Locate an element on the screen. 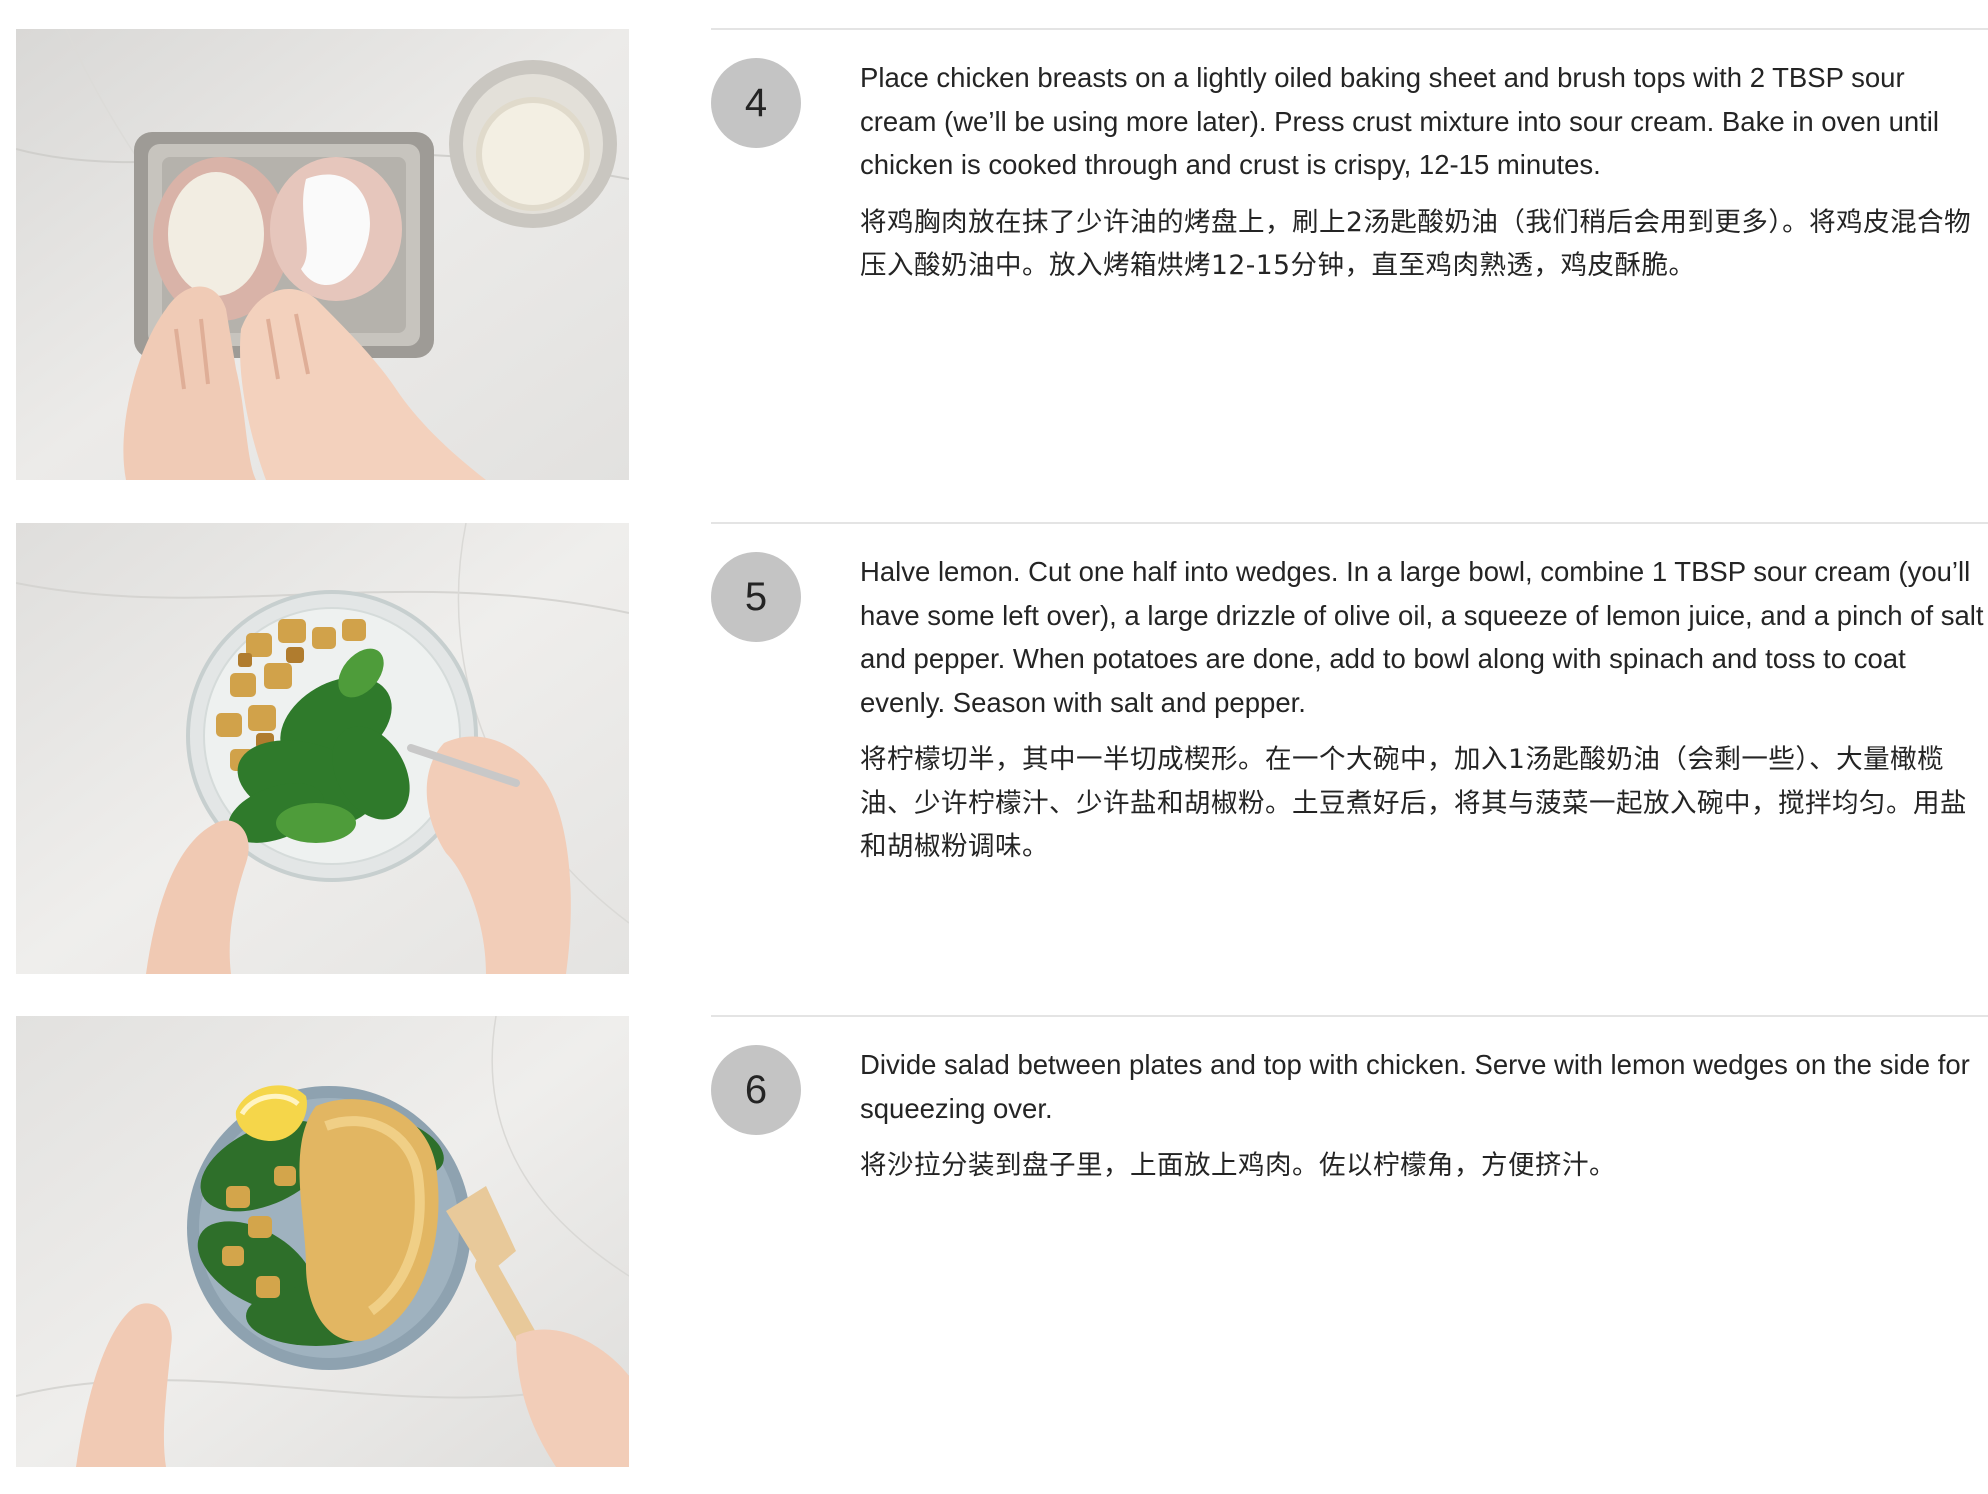  step-5-photo is located at coordinates (322, 748).